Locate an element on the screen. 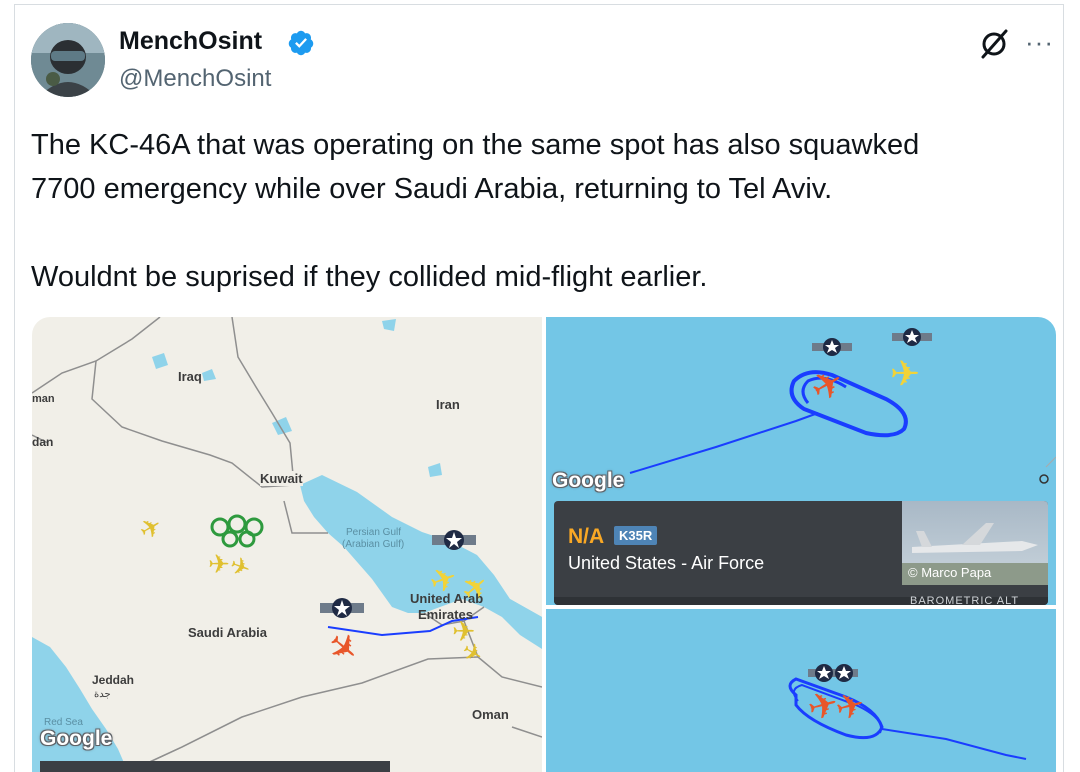 This screenshot has width=1080, height=772. author-name: MenchOsint is located at coordinates (190, 41).